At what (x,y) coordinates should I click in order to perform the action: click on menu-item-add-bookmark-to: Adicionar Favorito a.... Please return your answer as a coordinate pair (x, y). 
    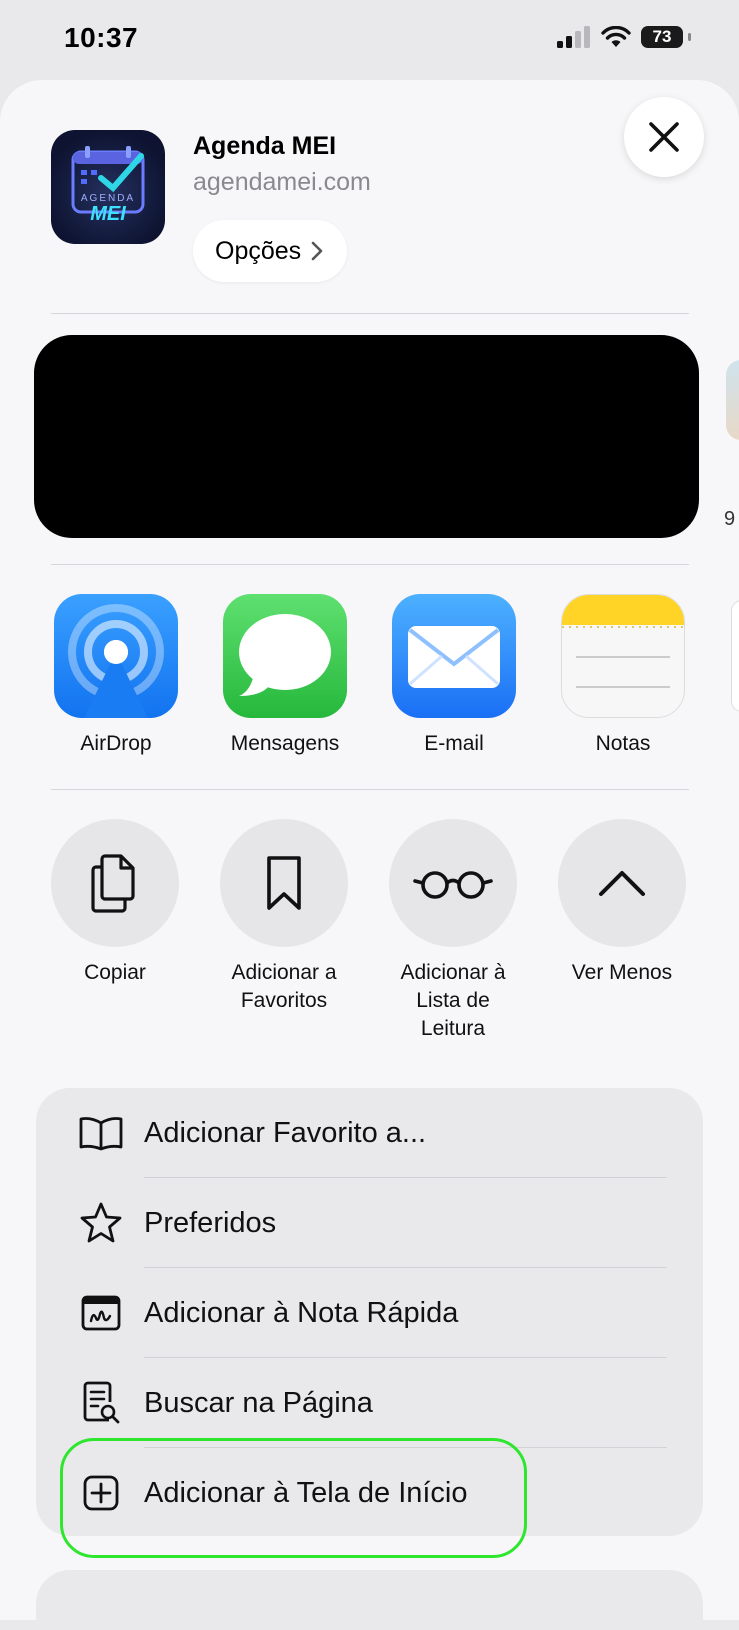
    Looking at the image, I should click on (369, 1133).